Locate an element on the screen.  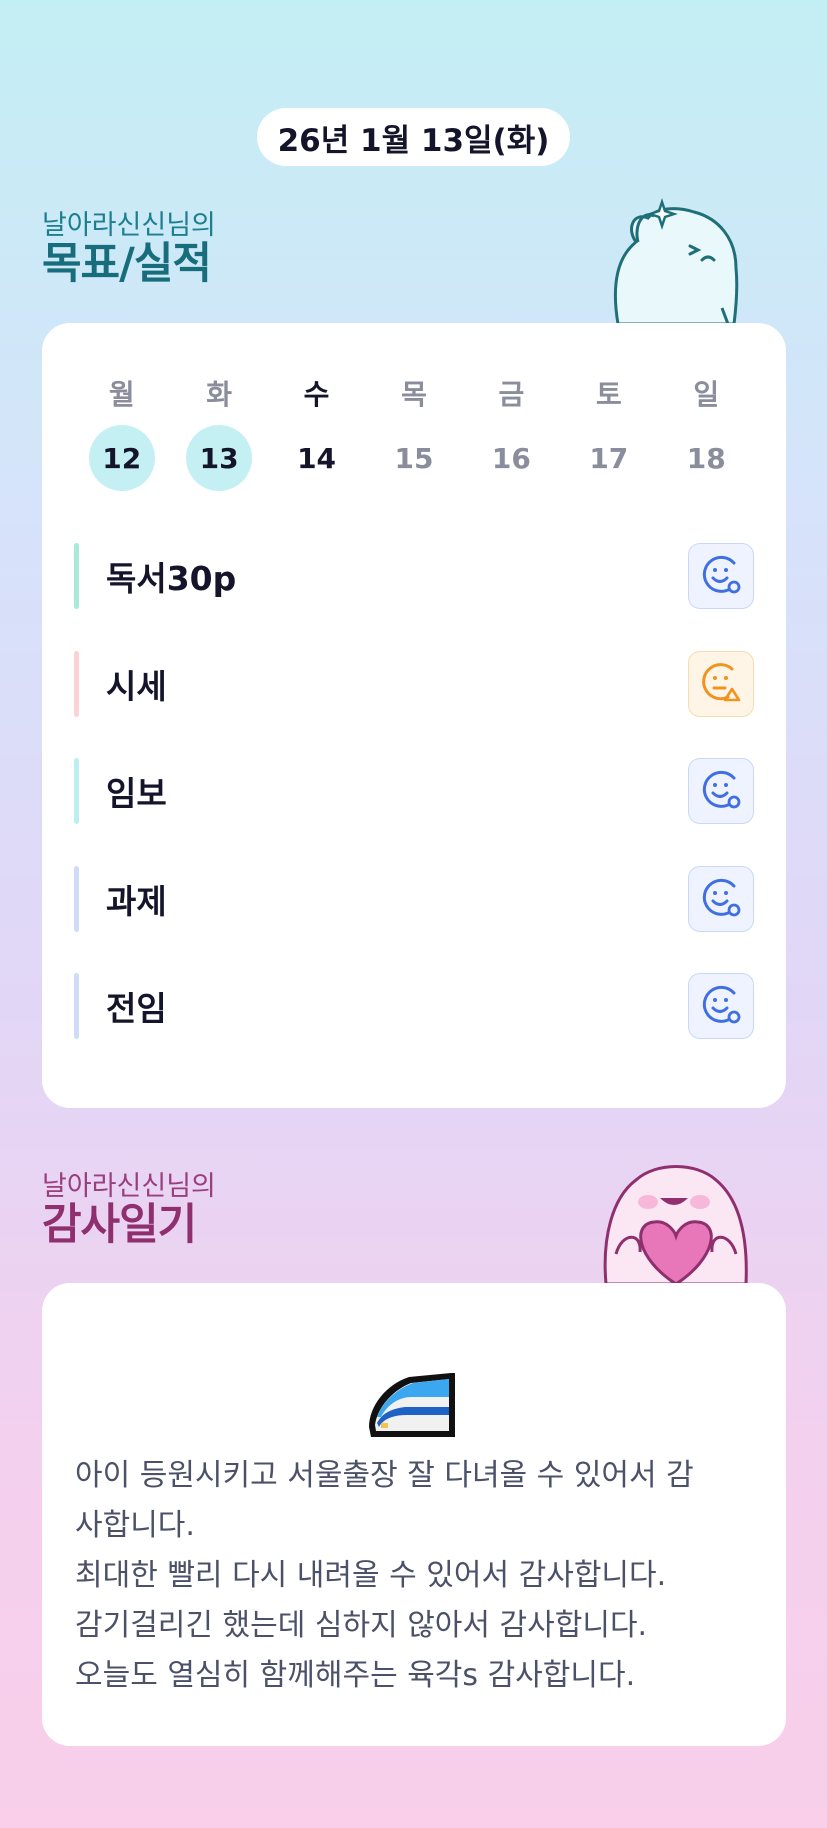
day-number: 13 is located at coordinates (219, 458).